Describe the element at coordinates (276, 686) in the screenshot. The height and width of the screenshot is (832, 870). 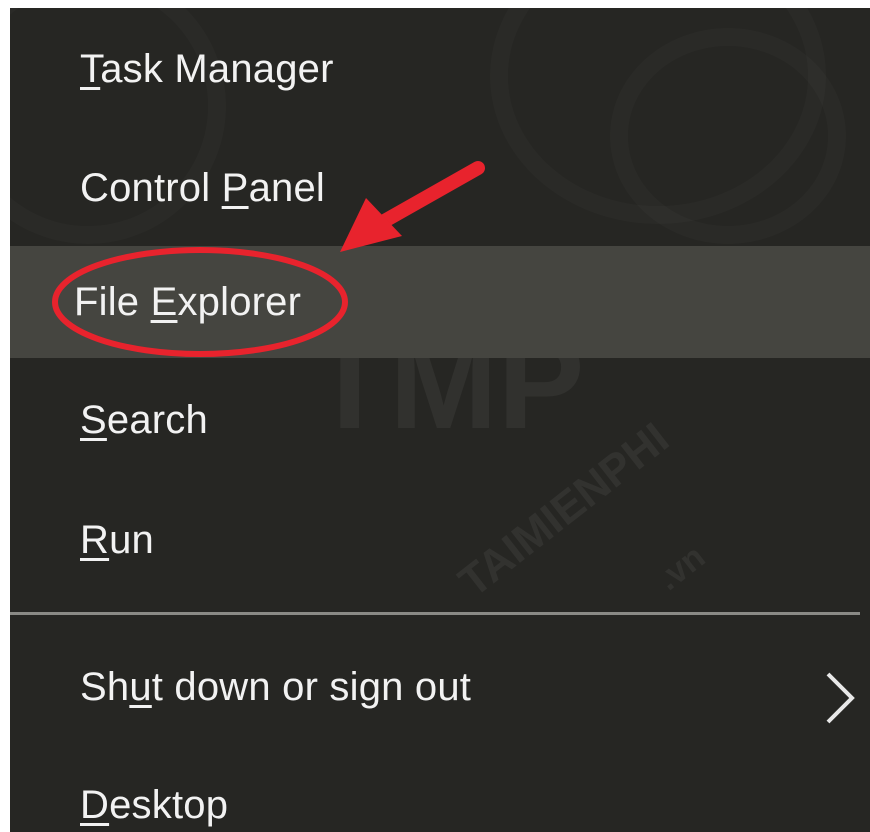
I see `menu-item-label: Shut down or sign out` at that location.